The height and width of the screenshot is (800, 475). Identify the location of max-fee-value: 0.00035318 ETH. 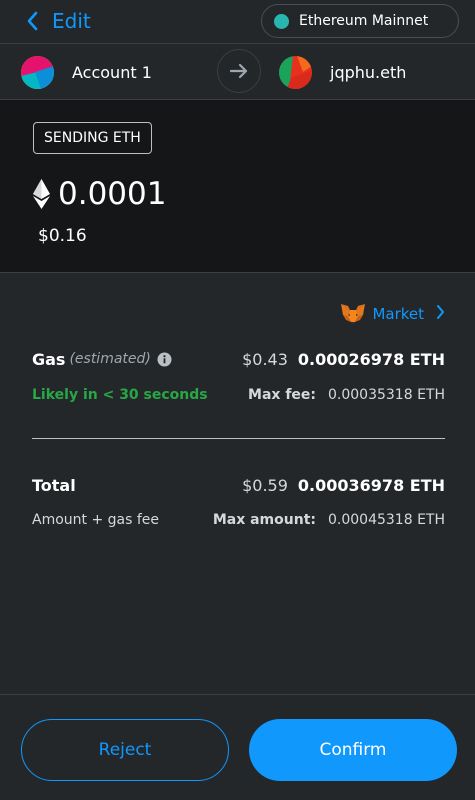
(386, 395).